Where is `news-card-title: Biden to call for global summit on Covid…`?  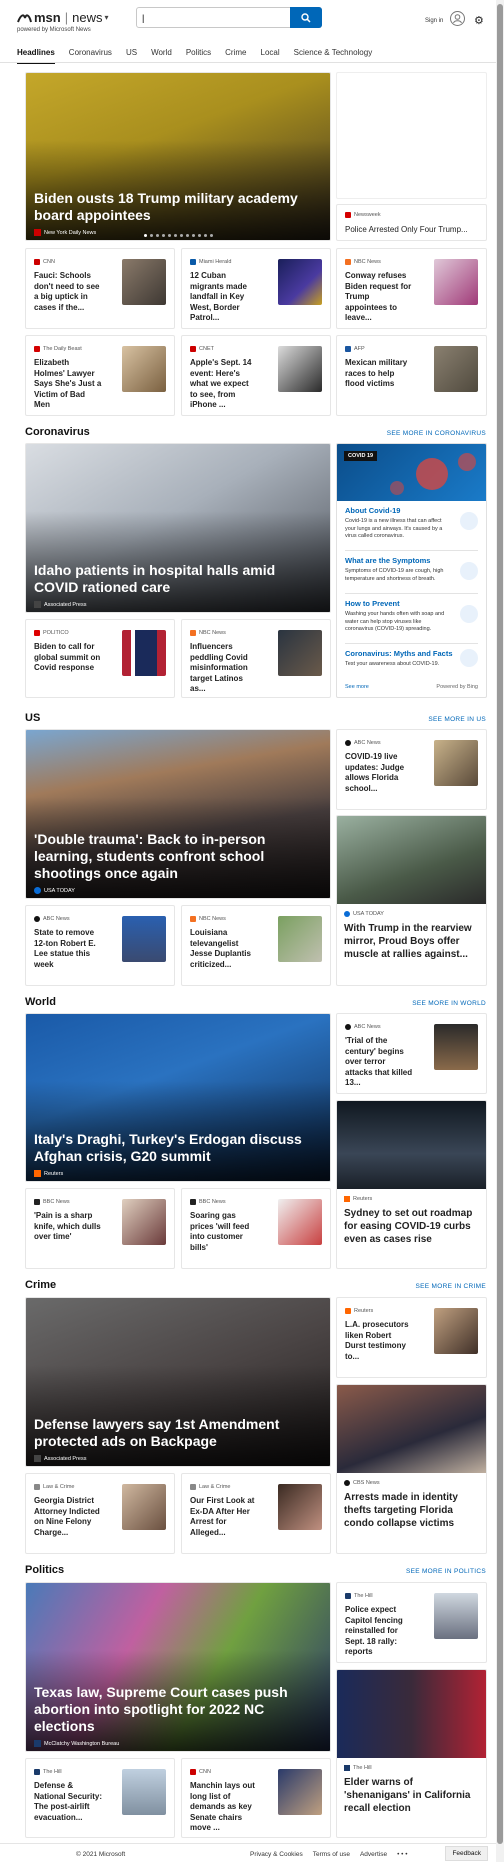 news-card-title: Biden to call for global summit on Covid… is located at coordinates (67, 657).